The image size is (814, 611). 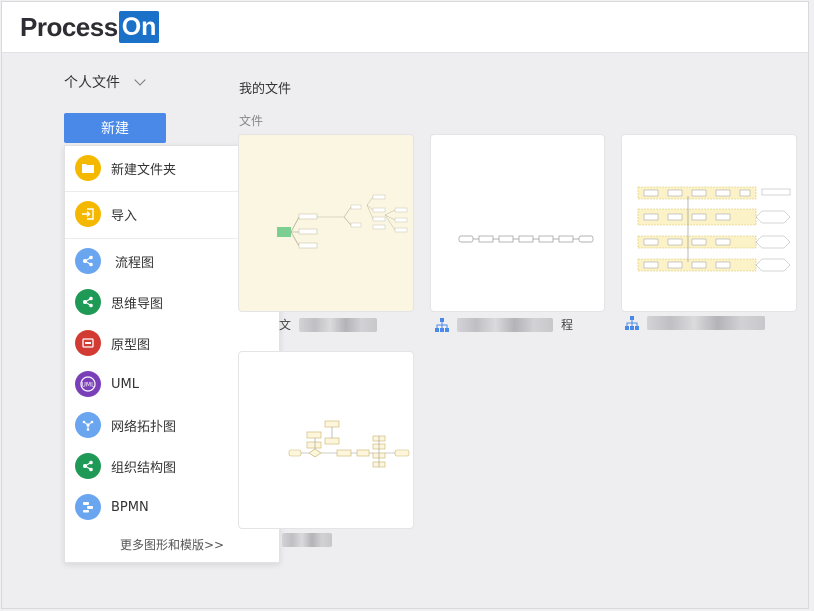 What do you see at coordinates (140, 80) in the screenshot?
I see `chevron-down-icon` at bounding box center [140, 80].